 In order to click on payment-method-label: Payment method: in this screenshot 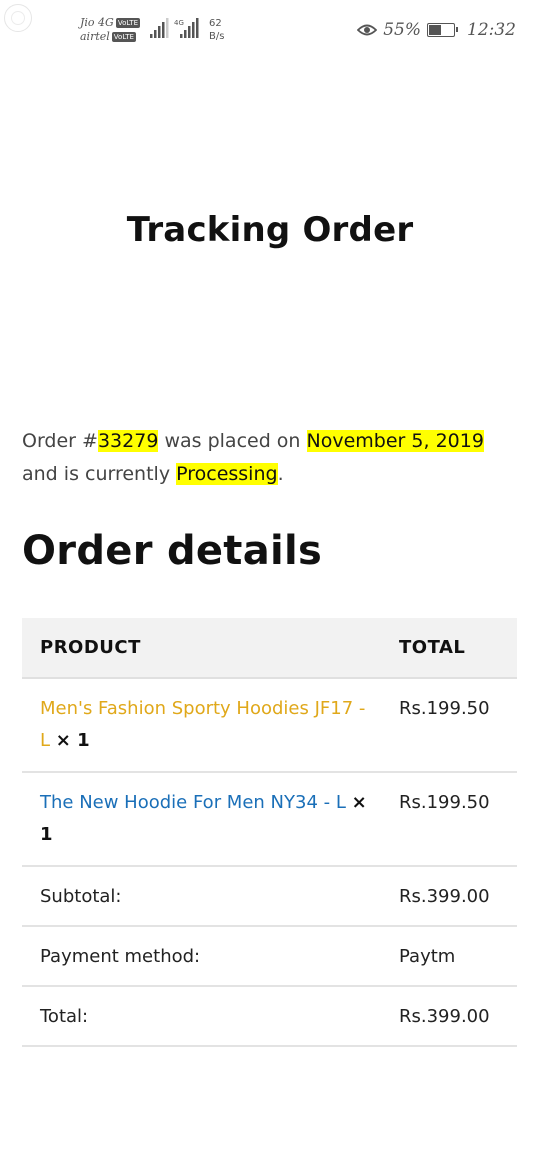, I will do `click(201, 956)`.